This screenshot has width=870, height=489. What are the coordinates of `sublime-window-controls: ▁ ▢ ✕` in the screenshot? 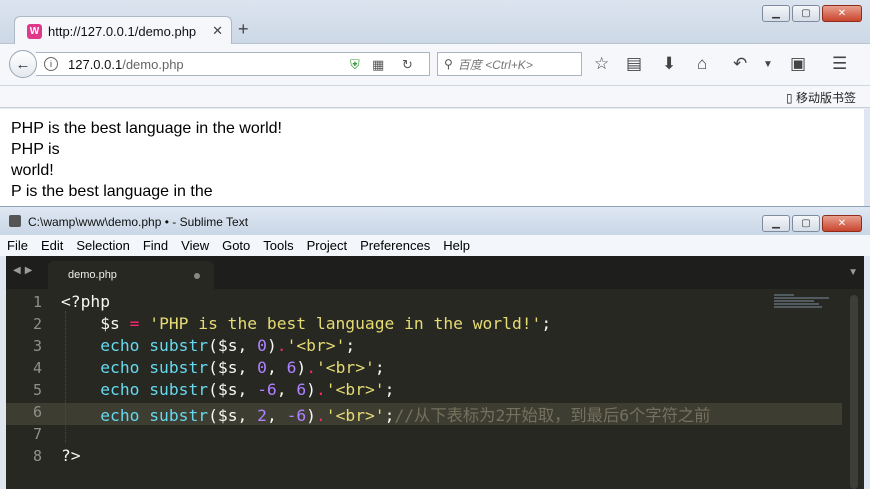 It's located at (812, 223).